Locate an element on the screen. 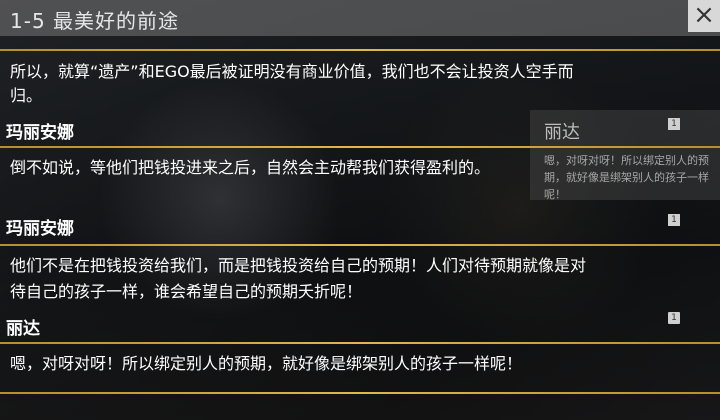  dialogue-line: 所以，就算“遗产”和EGO最后被证明没有商业价值，我们也不会让投资人空手而 is located at coordinates (292, 71).